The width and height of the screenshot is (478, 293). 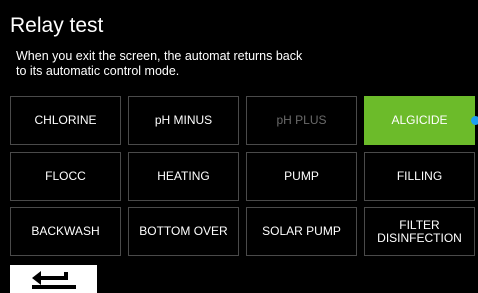 I want to click on return-arrow-icon, so click(x=54, y=280).